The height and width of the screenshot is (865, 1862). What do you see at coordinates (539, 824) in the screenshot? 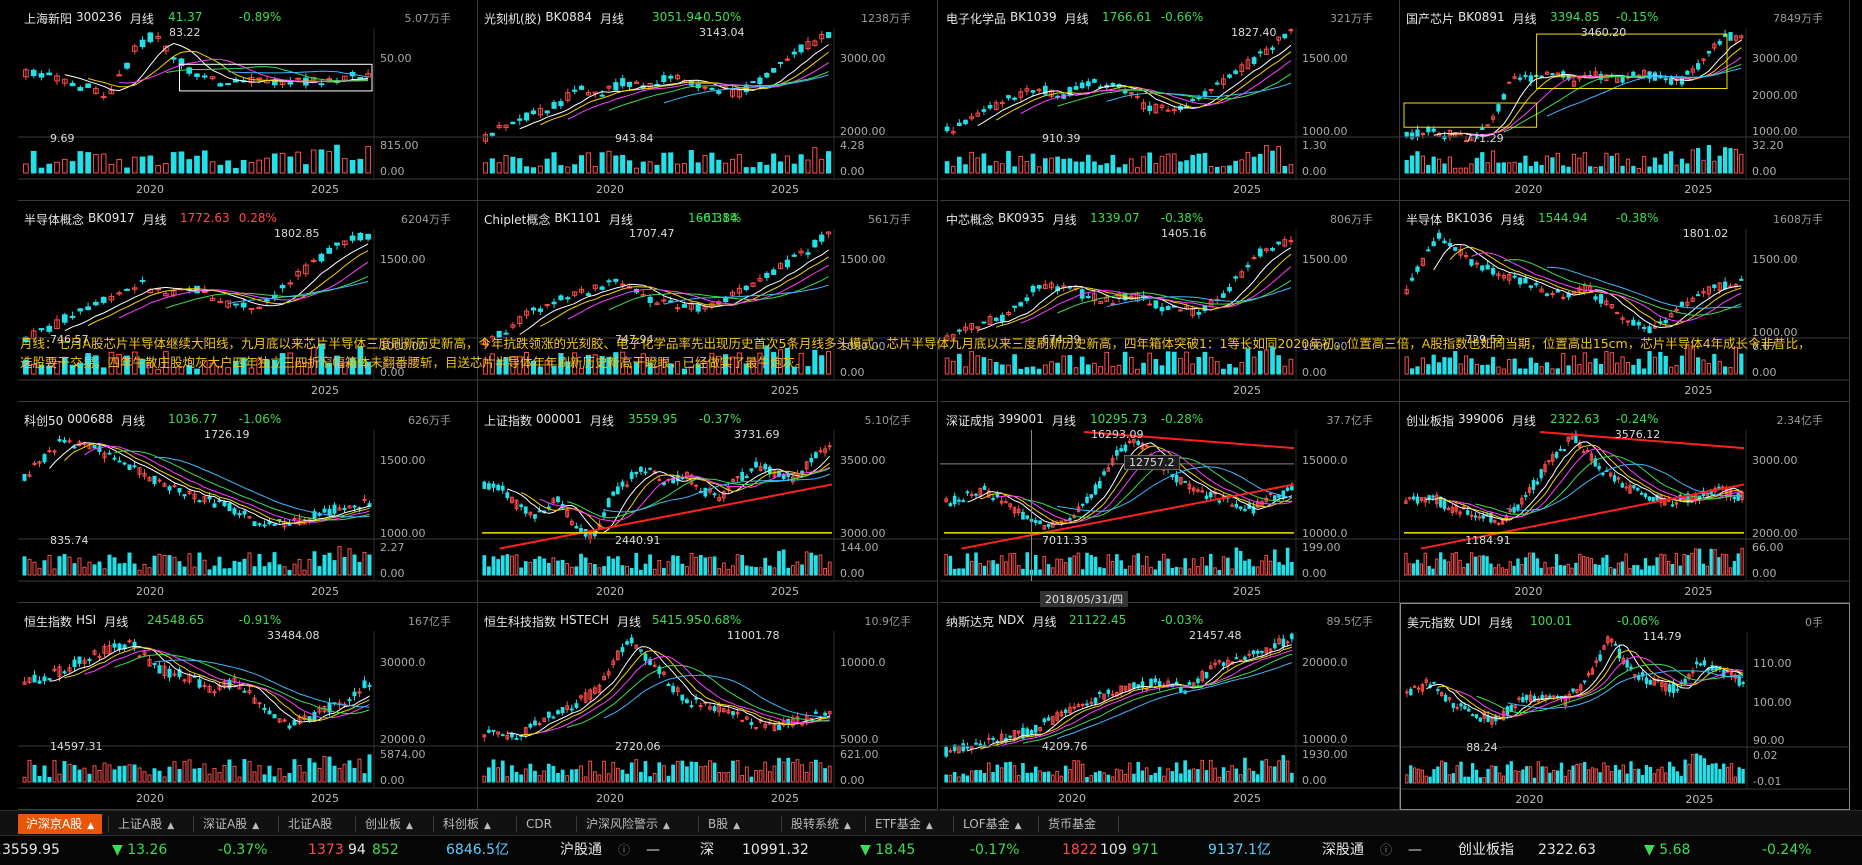
I see `tab-6: CDR` at bounding box center [539, 824].